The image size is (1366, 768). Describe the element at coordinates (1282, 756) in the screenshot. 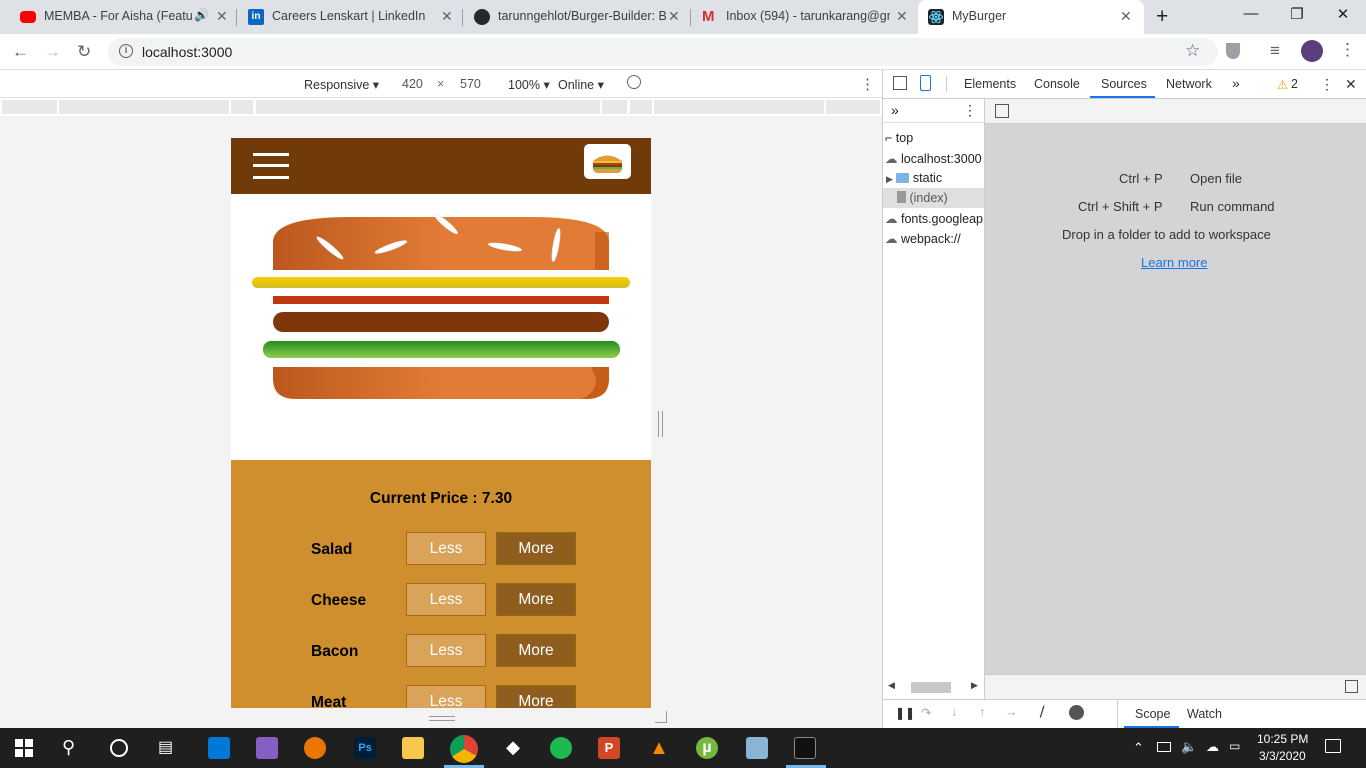

I see `clock-date: 3/3/2020` at that location.